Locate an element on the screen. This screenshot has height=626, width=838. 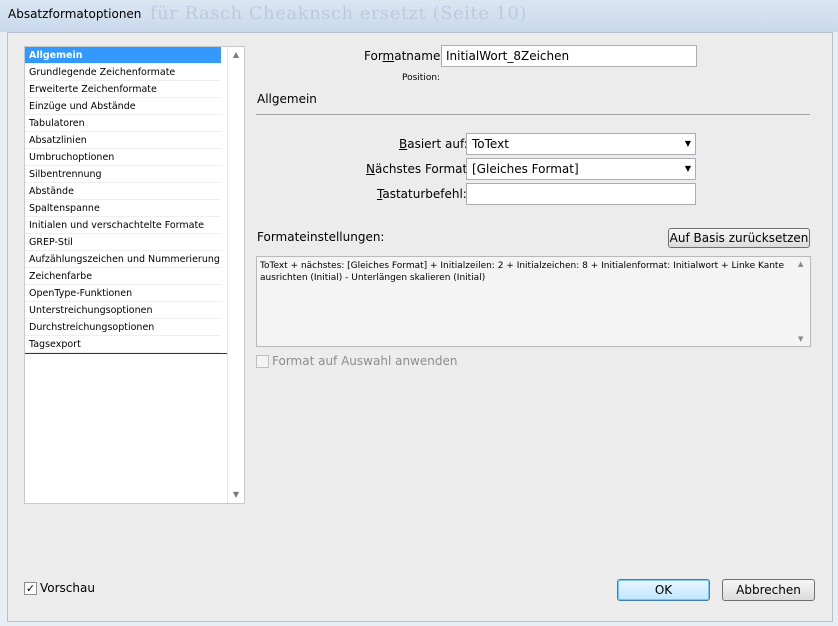
formatname-input: InitialWort_8Zeichen is located at coordinates (569, 56).